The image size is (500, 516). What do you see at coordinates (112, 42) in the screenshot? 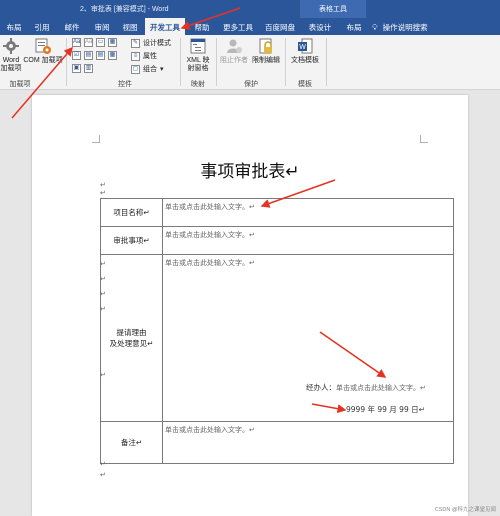
I see `building-block-control-icon: ▦` at bounding box center [112, 42].